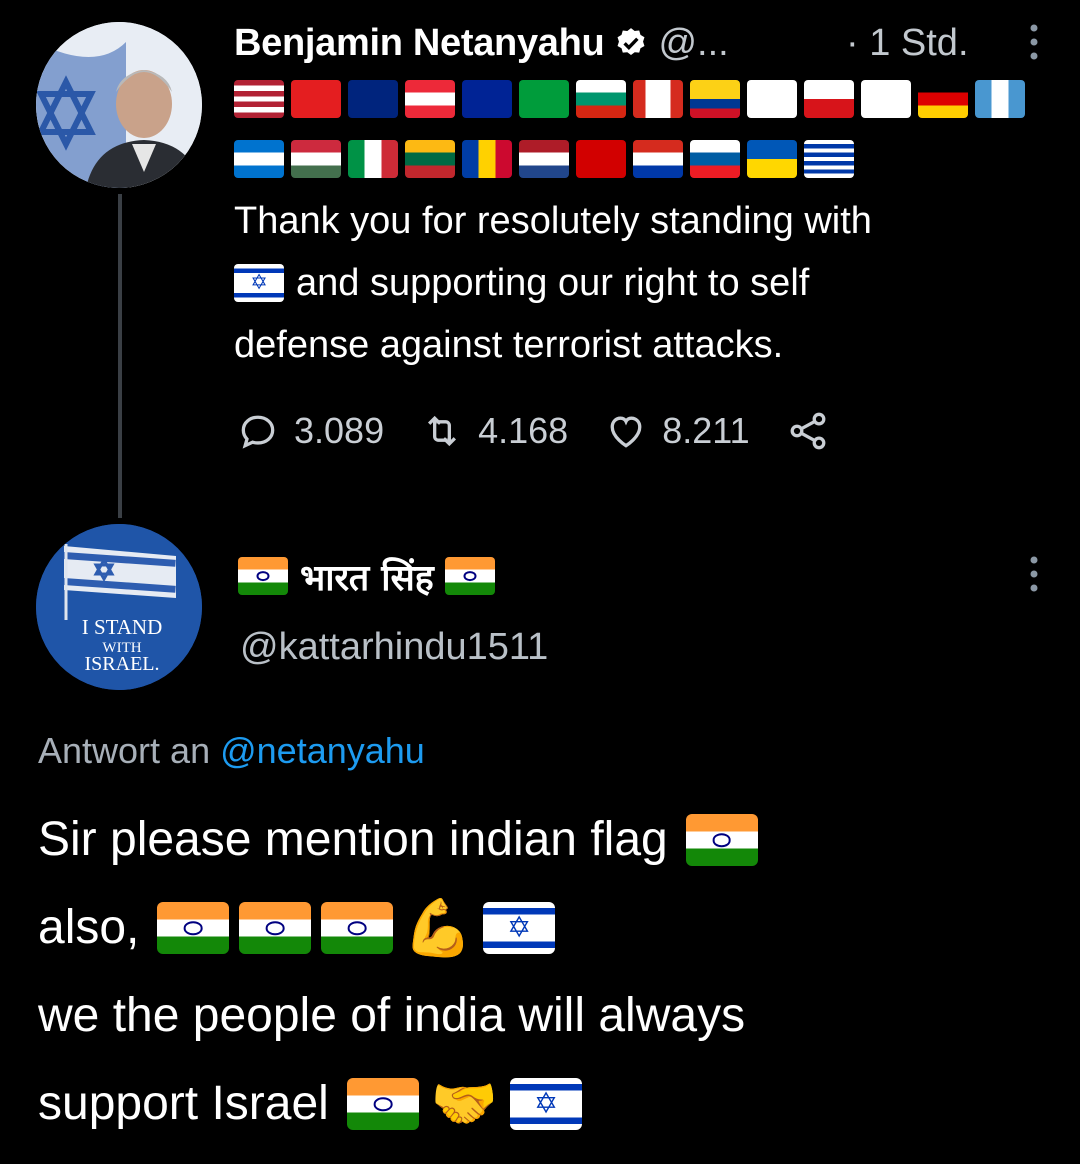 The width and height of the screenshot is (1080, 1164). I want to click on flag-emoji-au, so click(373, 99).